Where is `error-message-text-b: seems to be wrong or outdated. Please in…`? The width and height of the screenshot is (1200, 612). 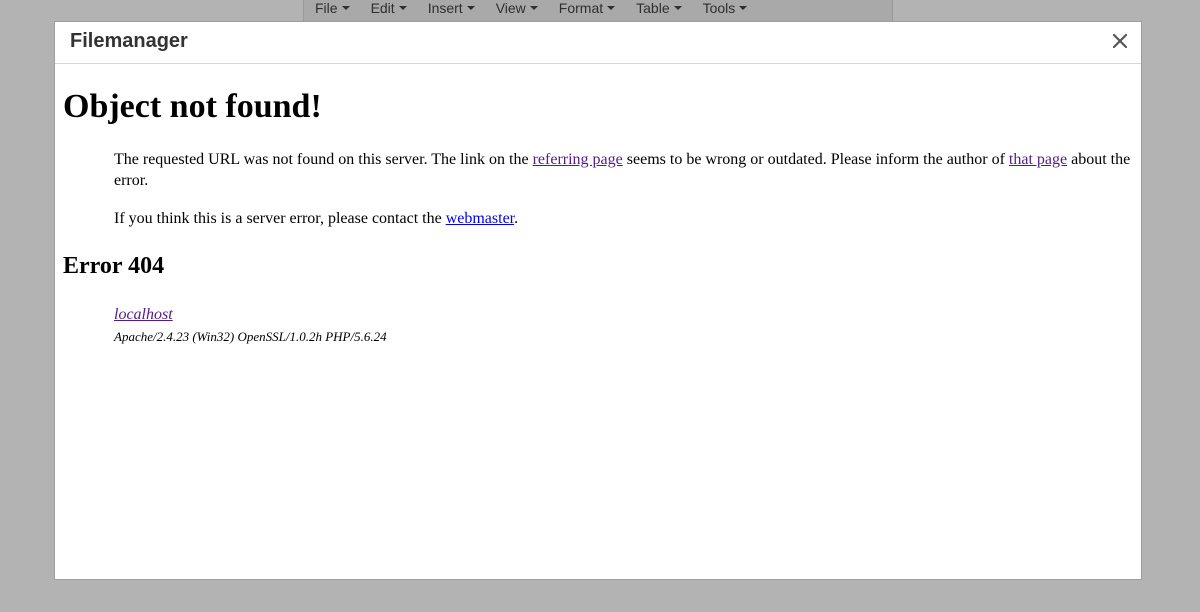 error-message-text-b: seems to be wrong or outdated. Please in… is located at coordinates (815, 159).